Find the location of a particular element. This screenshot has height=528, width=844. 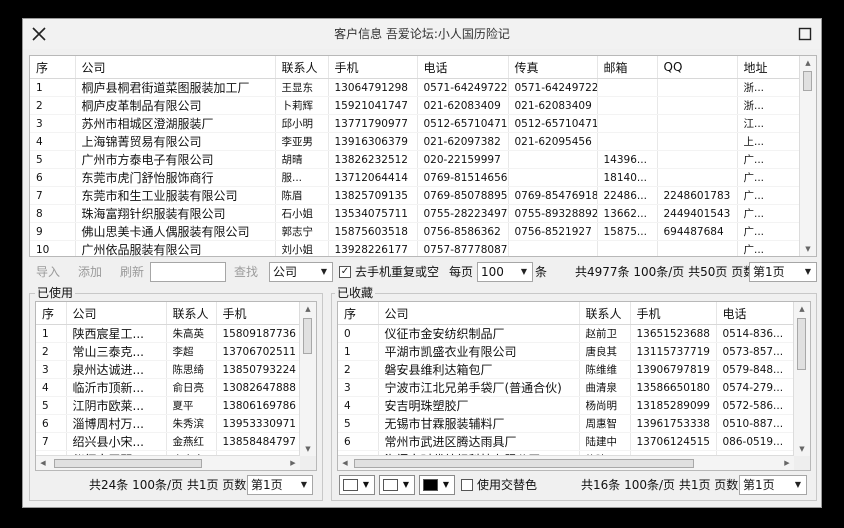

table-cell: 021-62083409 is located at coordinates (553, 105).